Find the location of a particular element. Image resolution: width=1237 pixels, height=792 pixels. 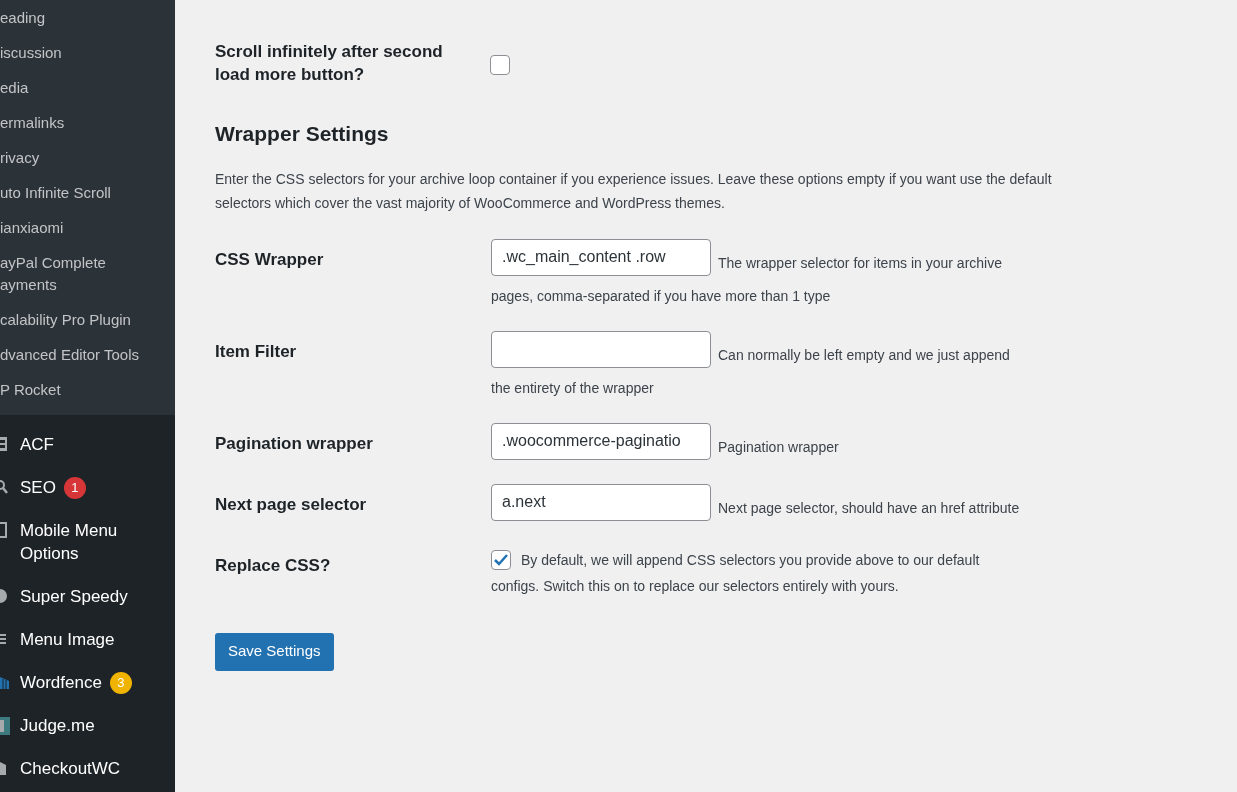

text-field: .woocommerce-paginatio is located at coordinates (601, 441).